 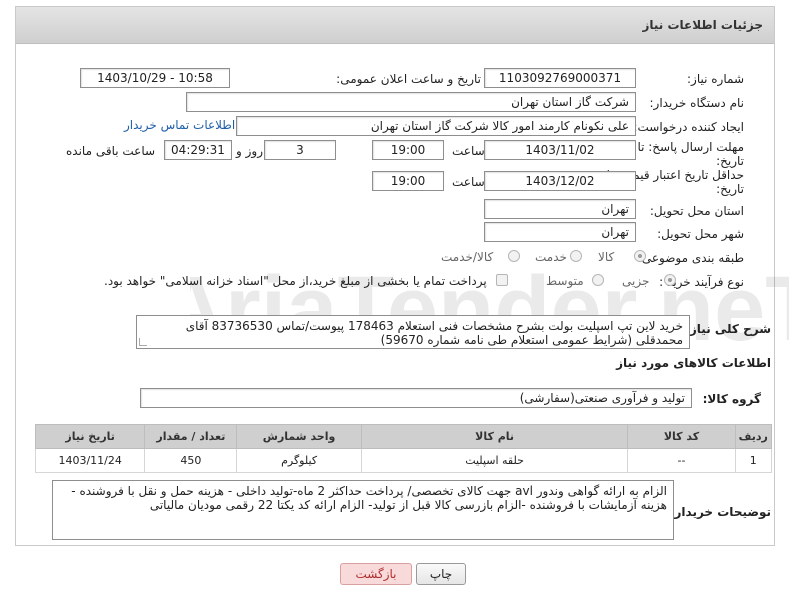 I want to click on announce-date-label: تاریخ و ساعت اعلان عمومی:, so click(x=408, y=79).